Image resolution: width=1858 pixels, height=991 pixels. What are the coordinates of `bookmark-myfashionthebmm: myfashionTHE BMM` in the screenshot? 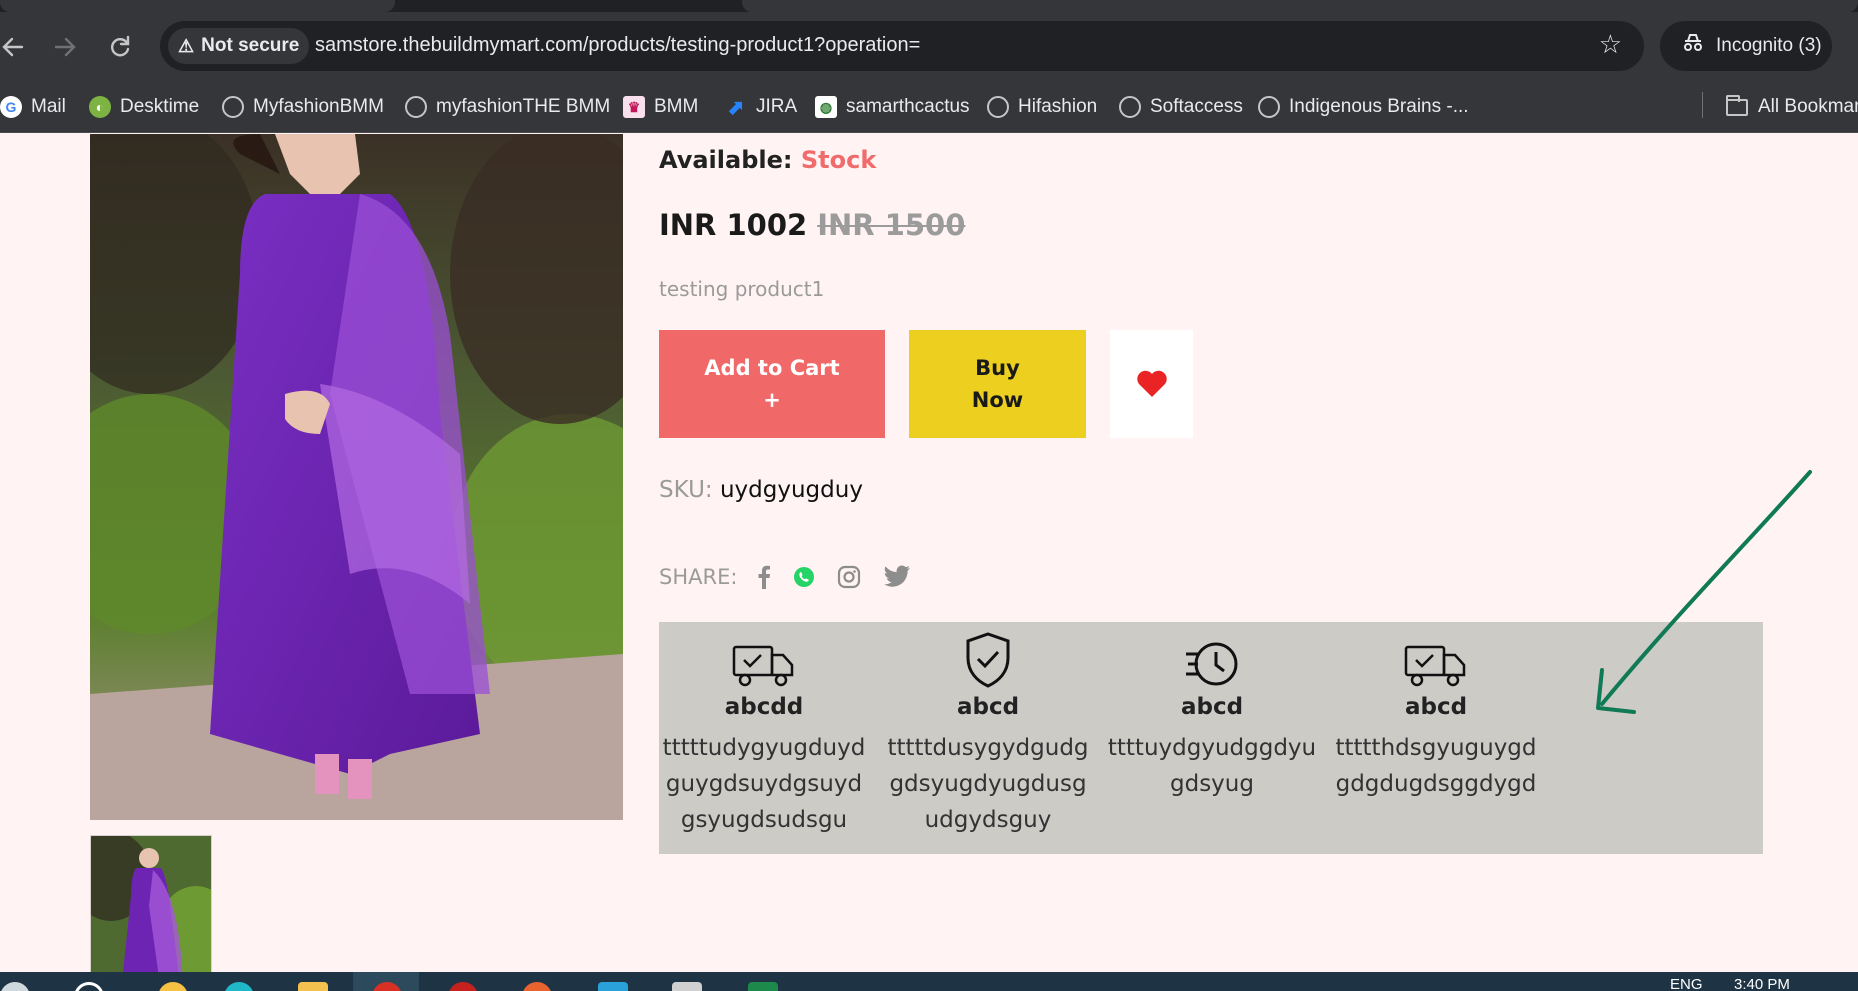 It's located at (507, 107).